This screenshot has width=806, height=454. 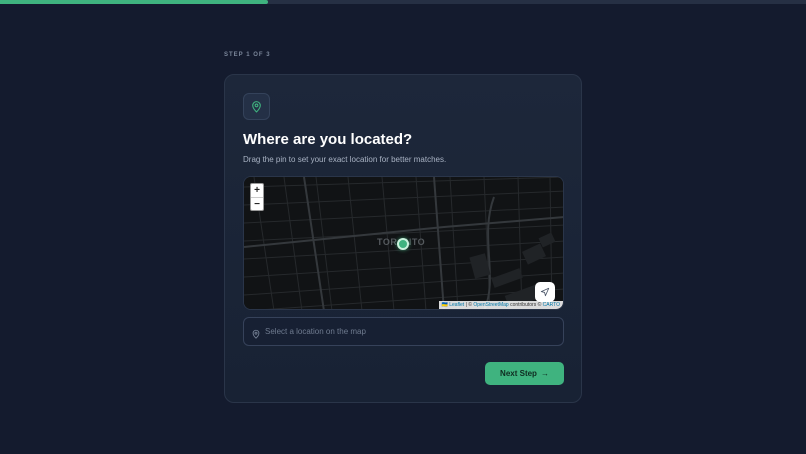 What do you see at coordinates (456, 305) in the screenshot?
I see `leaflet-link: Leaflet` at bounding box center [456, 305].